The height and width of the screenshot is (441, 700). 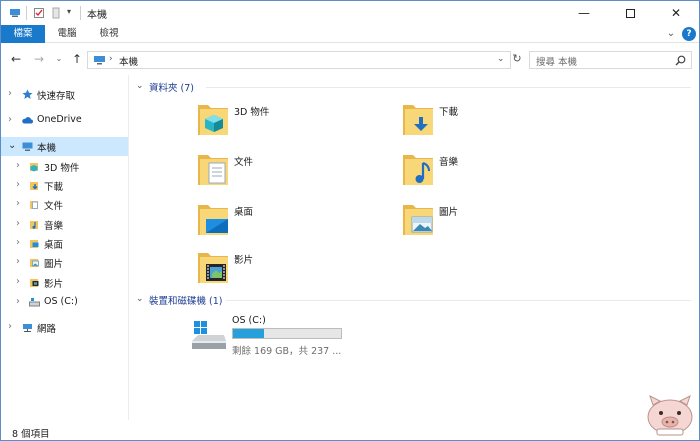 What do you see at coordinates (286, 267) in the screenshot?
I see `folder-videos: 影片` at bounding box center [286, 267].